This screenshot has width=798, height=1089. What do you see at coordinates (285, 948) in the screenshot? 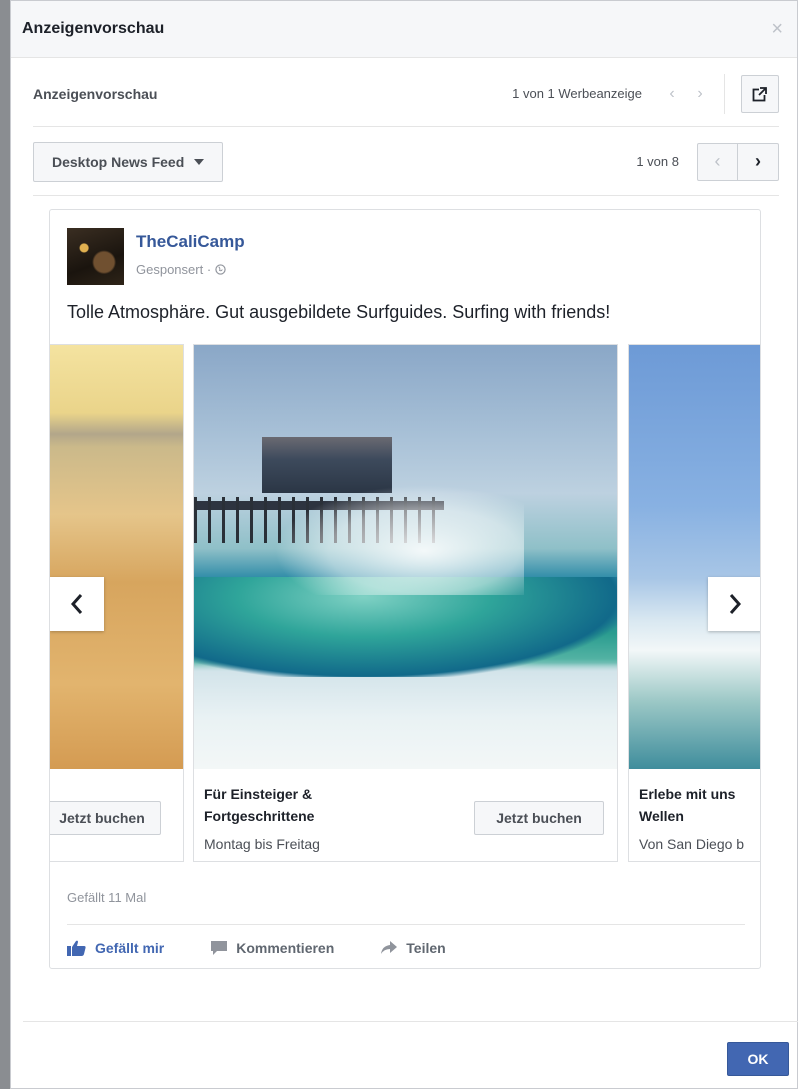
I see `comment-label: Kommentieren` at bounding box center [285, 948].